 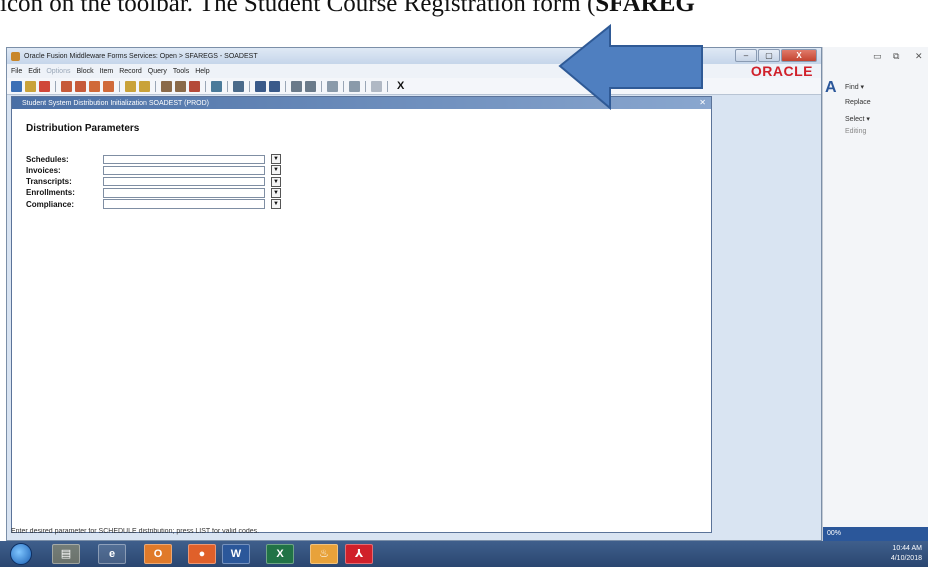 What do you see at coordinates (15, 56) in the screenshot?
I see `app-icon` at bounding box center [15, 56].